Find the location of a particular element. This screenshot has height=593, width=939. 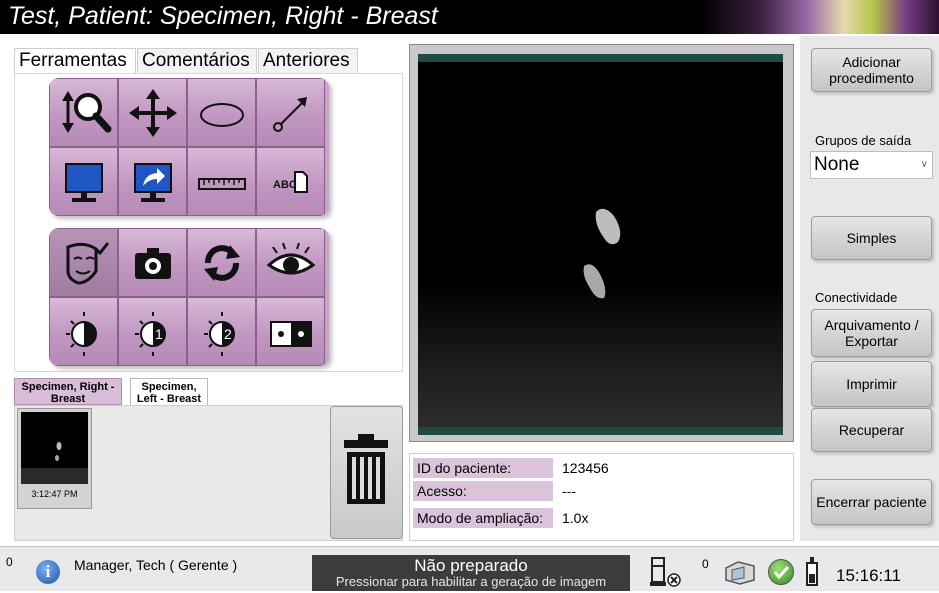

send-icon is located at coordinates (152, 182).